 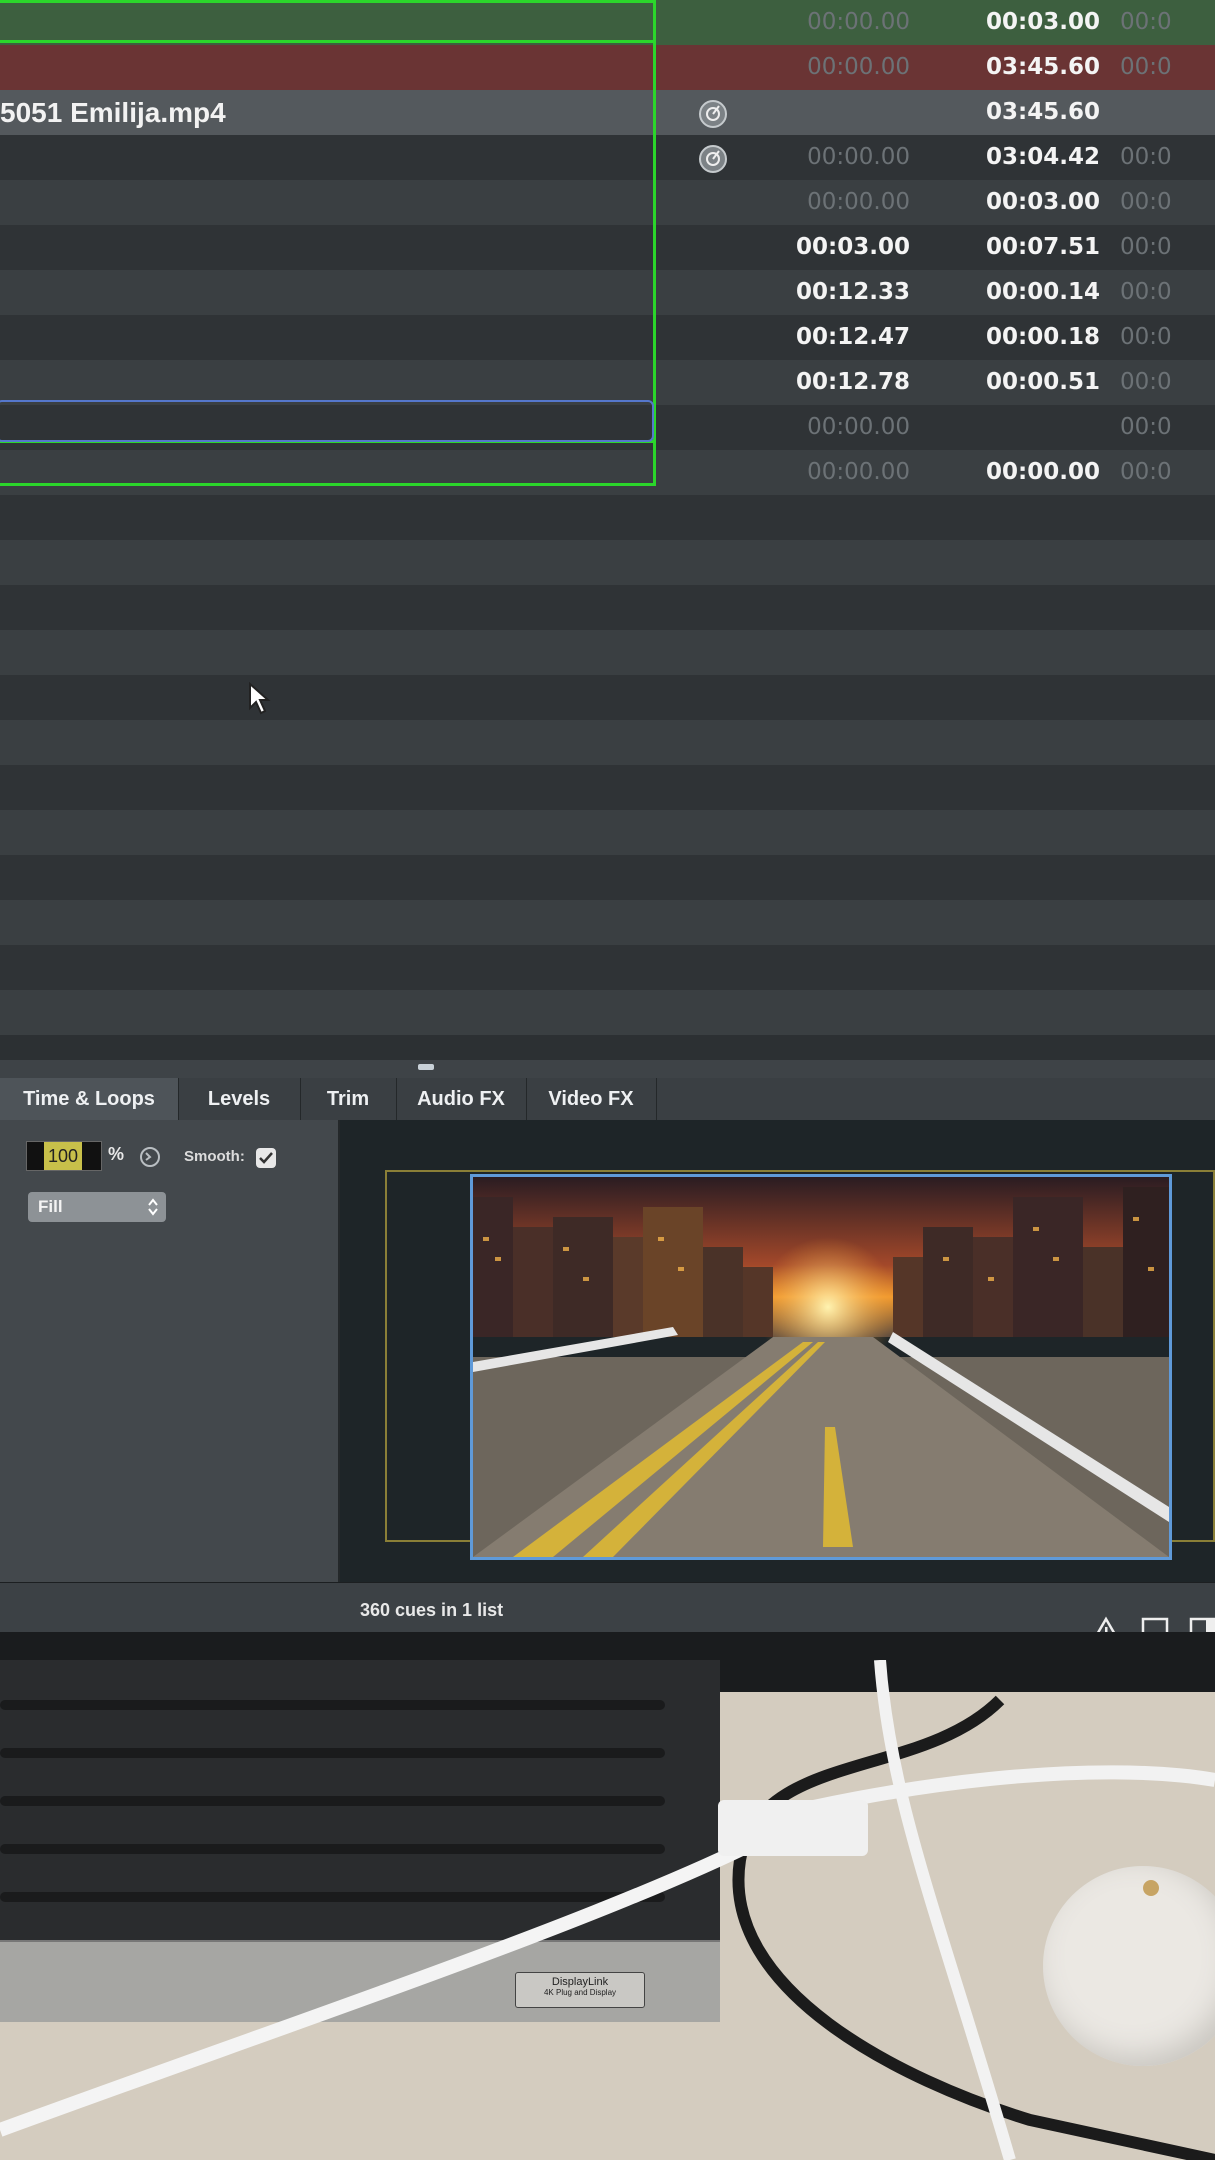 What do you see at coordinates (150, 1157) in the screenshot?
I see `reset-icon` at bounding box center [150, 1157].